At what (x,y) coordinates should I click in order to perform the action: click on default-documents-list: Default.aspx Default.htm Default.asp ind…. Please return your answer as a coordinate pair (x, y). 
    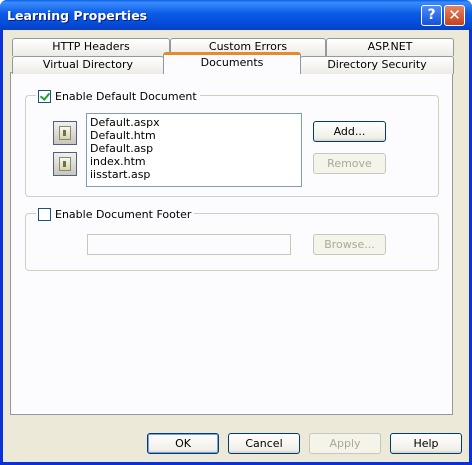
    Looking at the image, I should click on (194, 150).